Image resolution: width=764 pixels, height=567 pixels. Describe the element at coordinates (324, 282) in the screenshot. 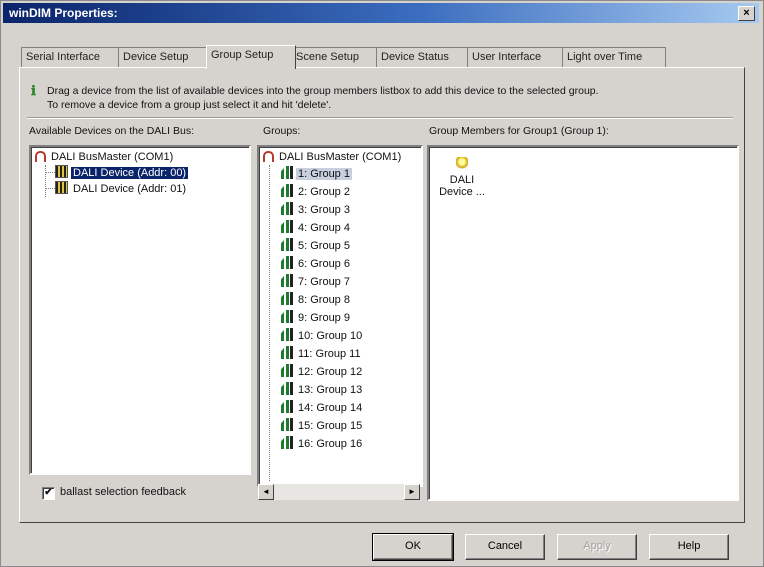

I see `group-label: 7: Group 7` at that location.